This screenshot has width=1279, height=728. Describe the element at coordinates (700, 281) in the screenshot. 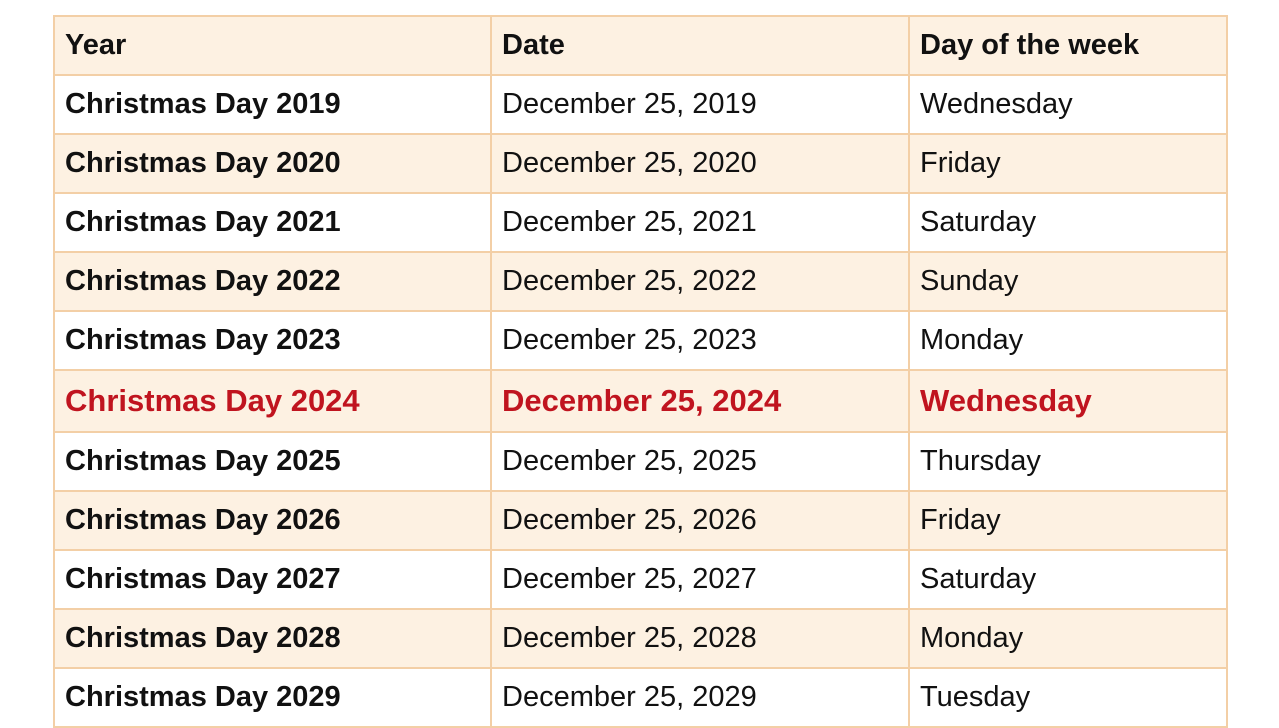

I see `date-cell: December 25, 2022` at that location.